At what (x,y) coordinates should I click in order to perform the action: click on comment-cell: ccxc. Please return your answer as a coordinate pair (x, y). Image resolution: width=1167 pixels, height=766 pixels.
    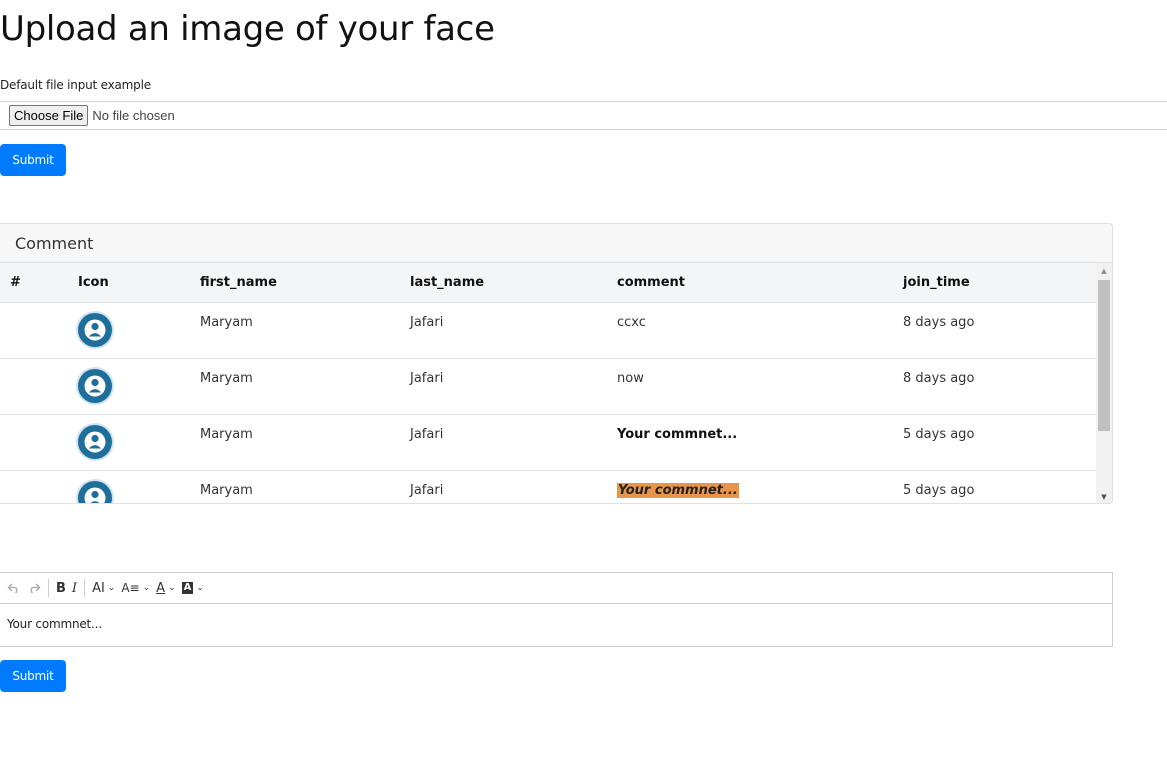
    Looking at the image, I should click on (631, 322).